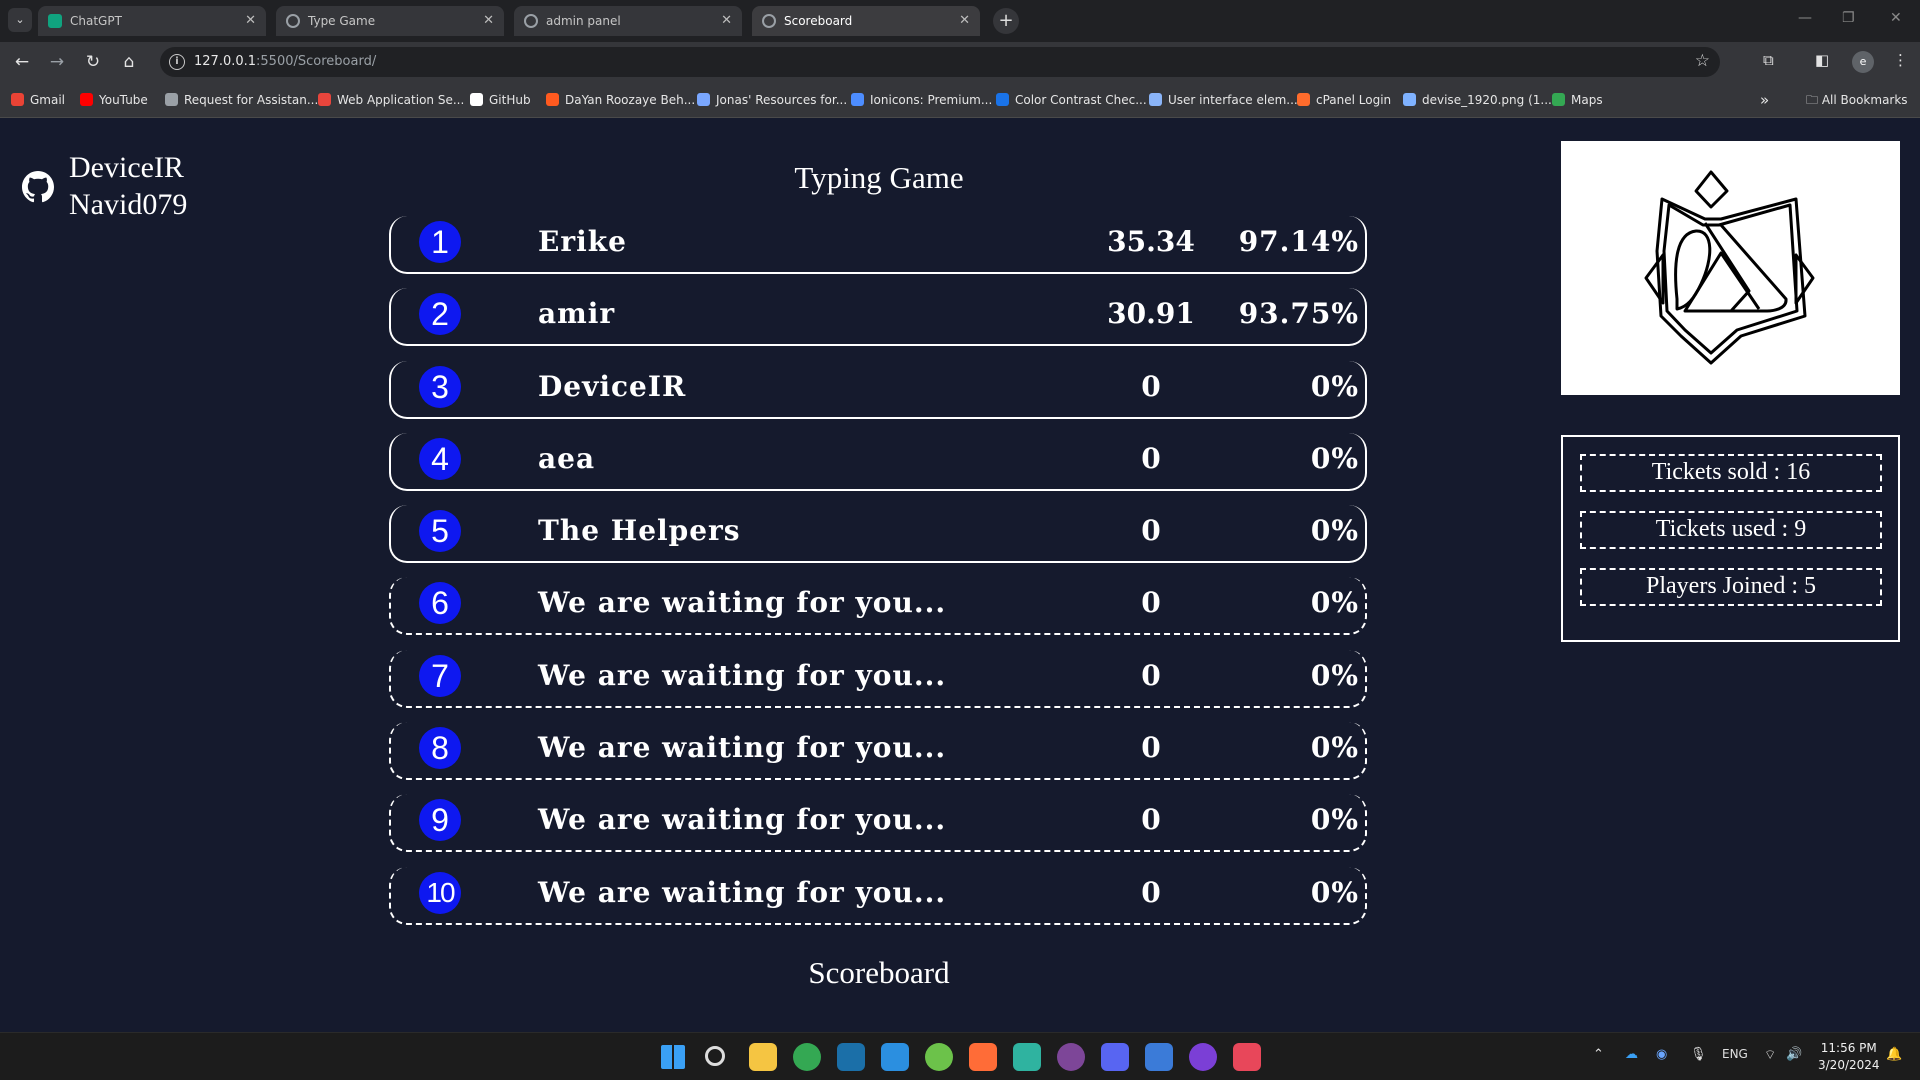 The height and width of the screenshot is (1080, 1920). I want to click on bookmark-star-icon: ☆, so click(1702, 61).